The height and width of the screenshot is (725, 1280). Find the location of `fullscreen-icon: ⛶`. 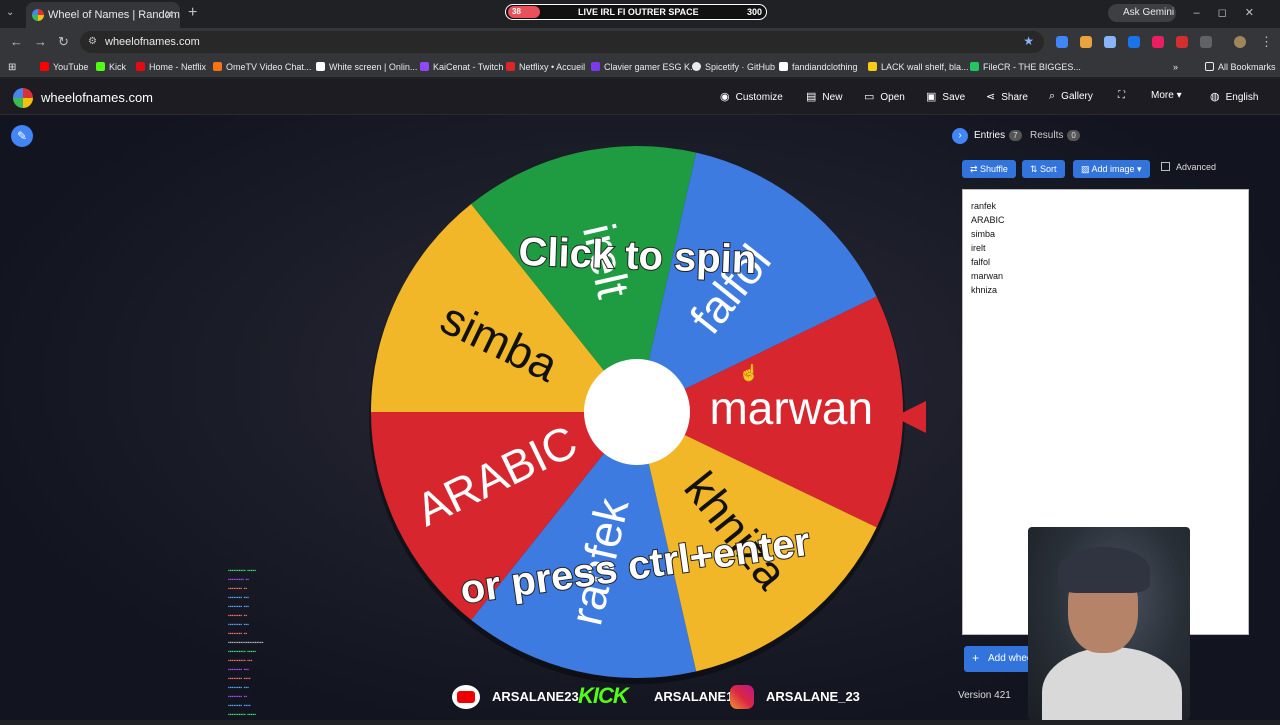

fullscreen-icon: ⛶ is located at coordinates (1121, 95).